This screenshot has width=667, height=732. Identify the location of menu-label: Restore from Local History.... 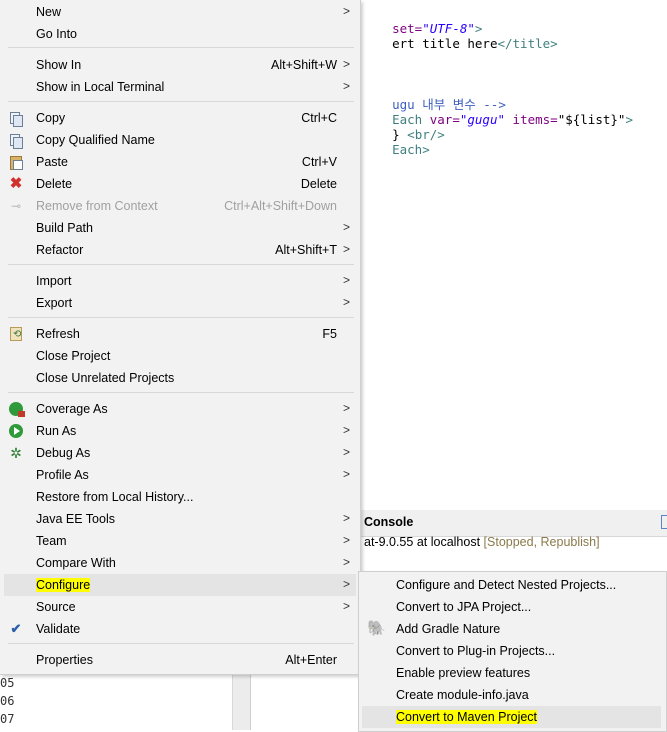
(115, 497).